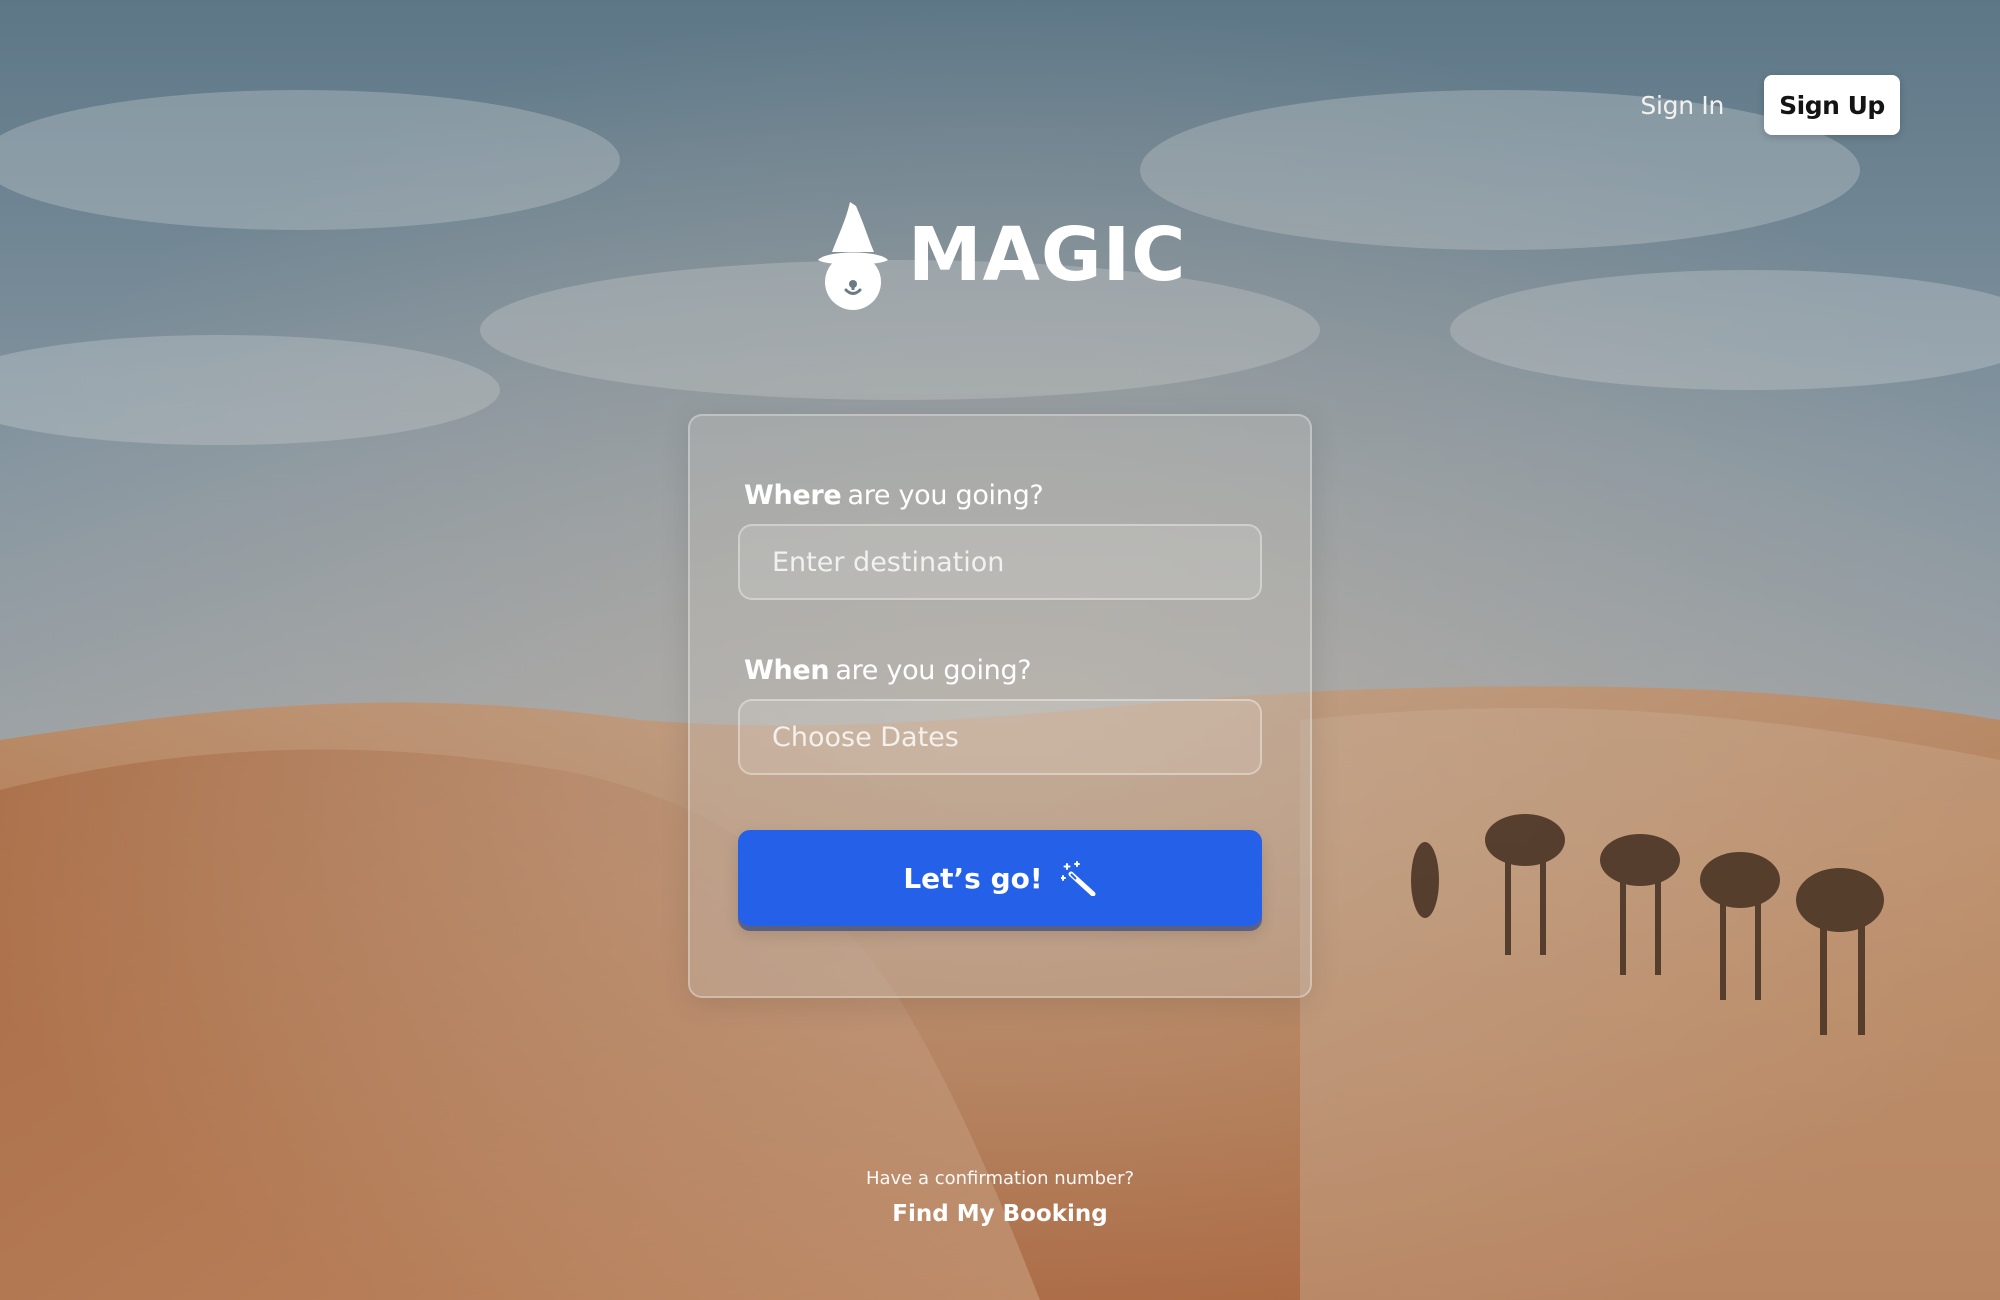  What do you see at coordinates (1078, 878) in the screenshot?
I see `magic-wand-icon` at bounding box center [1078, 878].